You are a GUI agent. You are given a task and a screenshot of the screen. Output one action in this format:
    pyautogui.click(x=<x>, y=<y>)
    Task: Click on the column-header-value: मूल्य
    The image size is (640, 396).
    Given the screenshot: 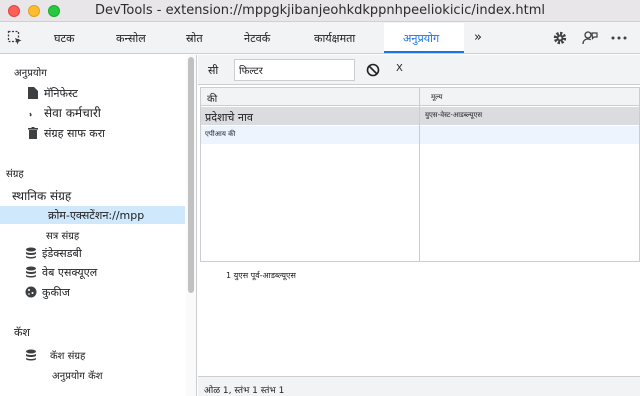 What is the action you would take?
    pyautogui.click(x=436, y=97)
    